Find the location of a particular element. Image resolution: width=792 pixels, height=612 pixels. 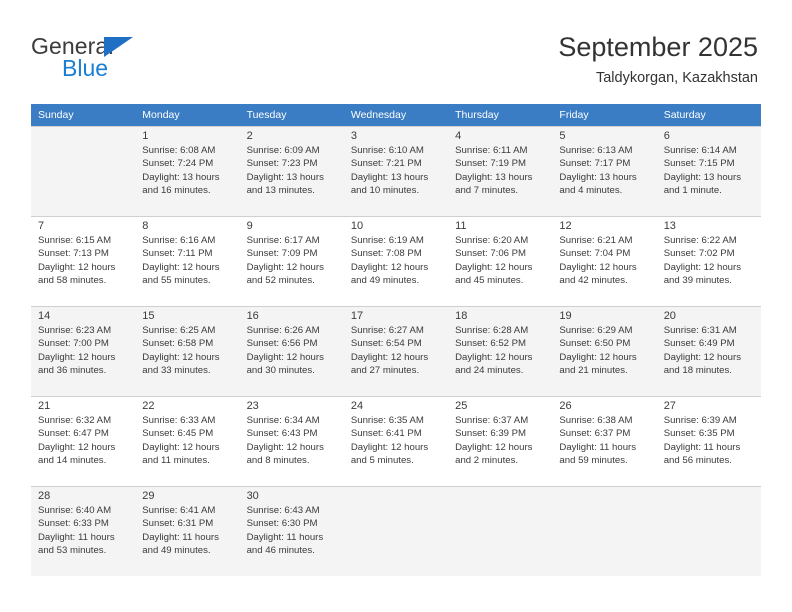

weekday-header-tuesday: Tuesday is located at coordinates (291, 115).